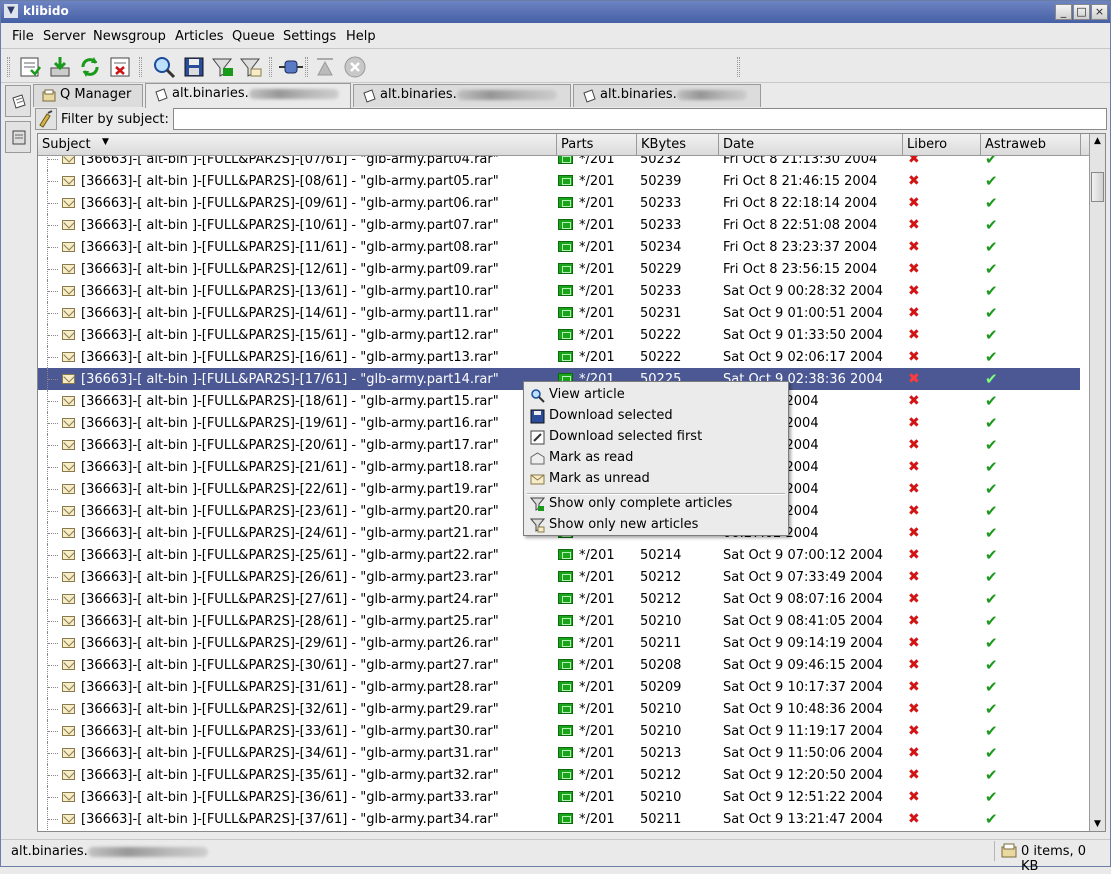 Image resolution: width=1111 pixels, height=874 pixels. I want to click on column-kbytes: KBytes, so click(678, 145).